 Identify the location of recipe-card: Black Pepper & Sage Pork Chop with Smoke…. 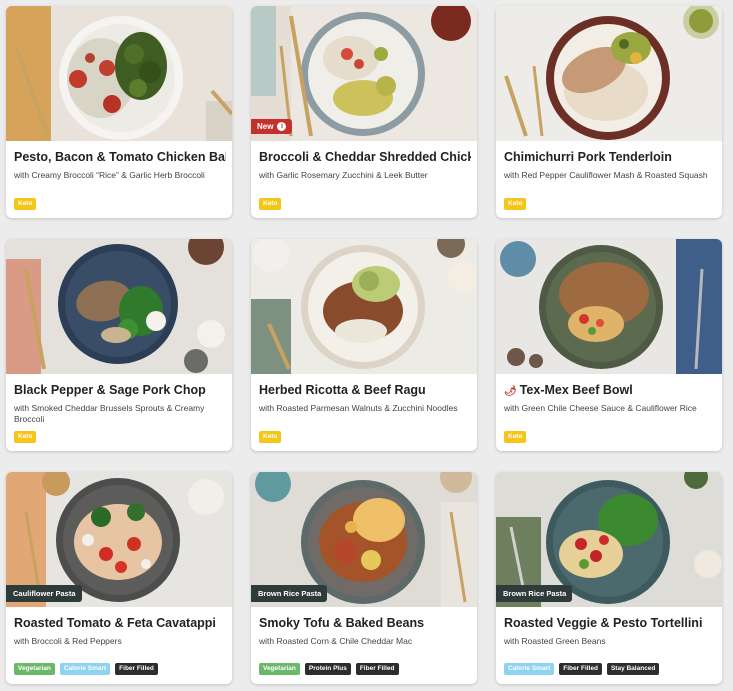
(119, 345).